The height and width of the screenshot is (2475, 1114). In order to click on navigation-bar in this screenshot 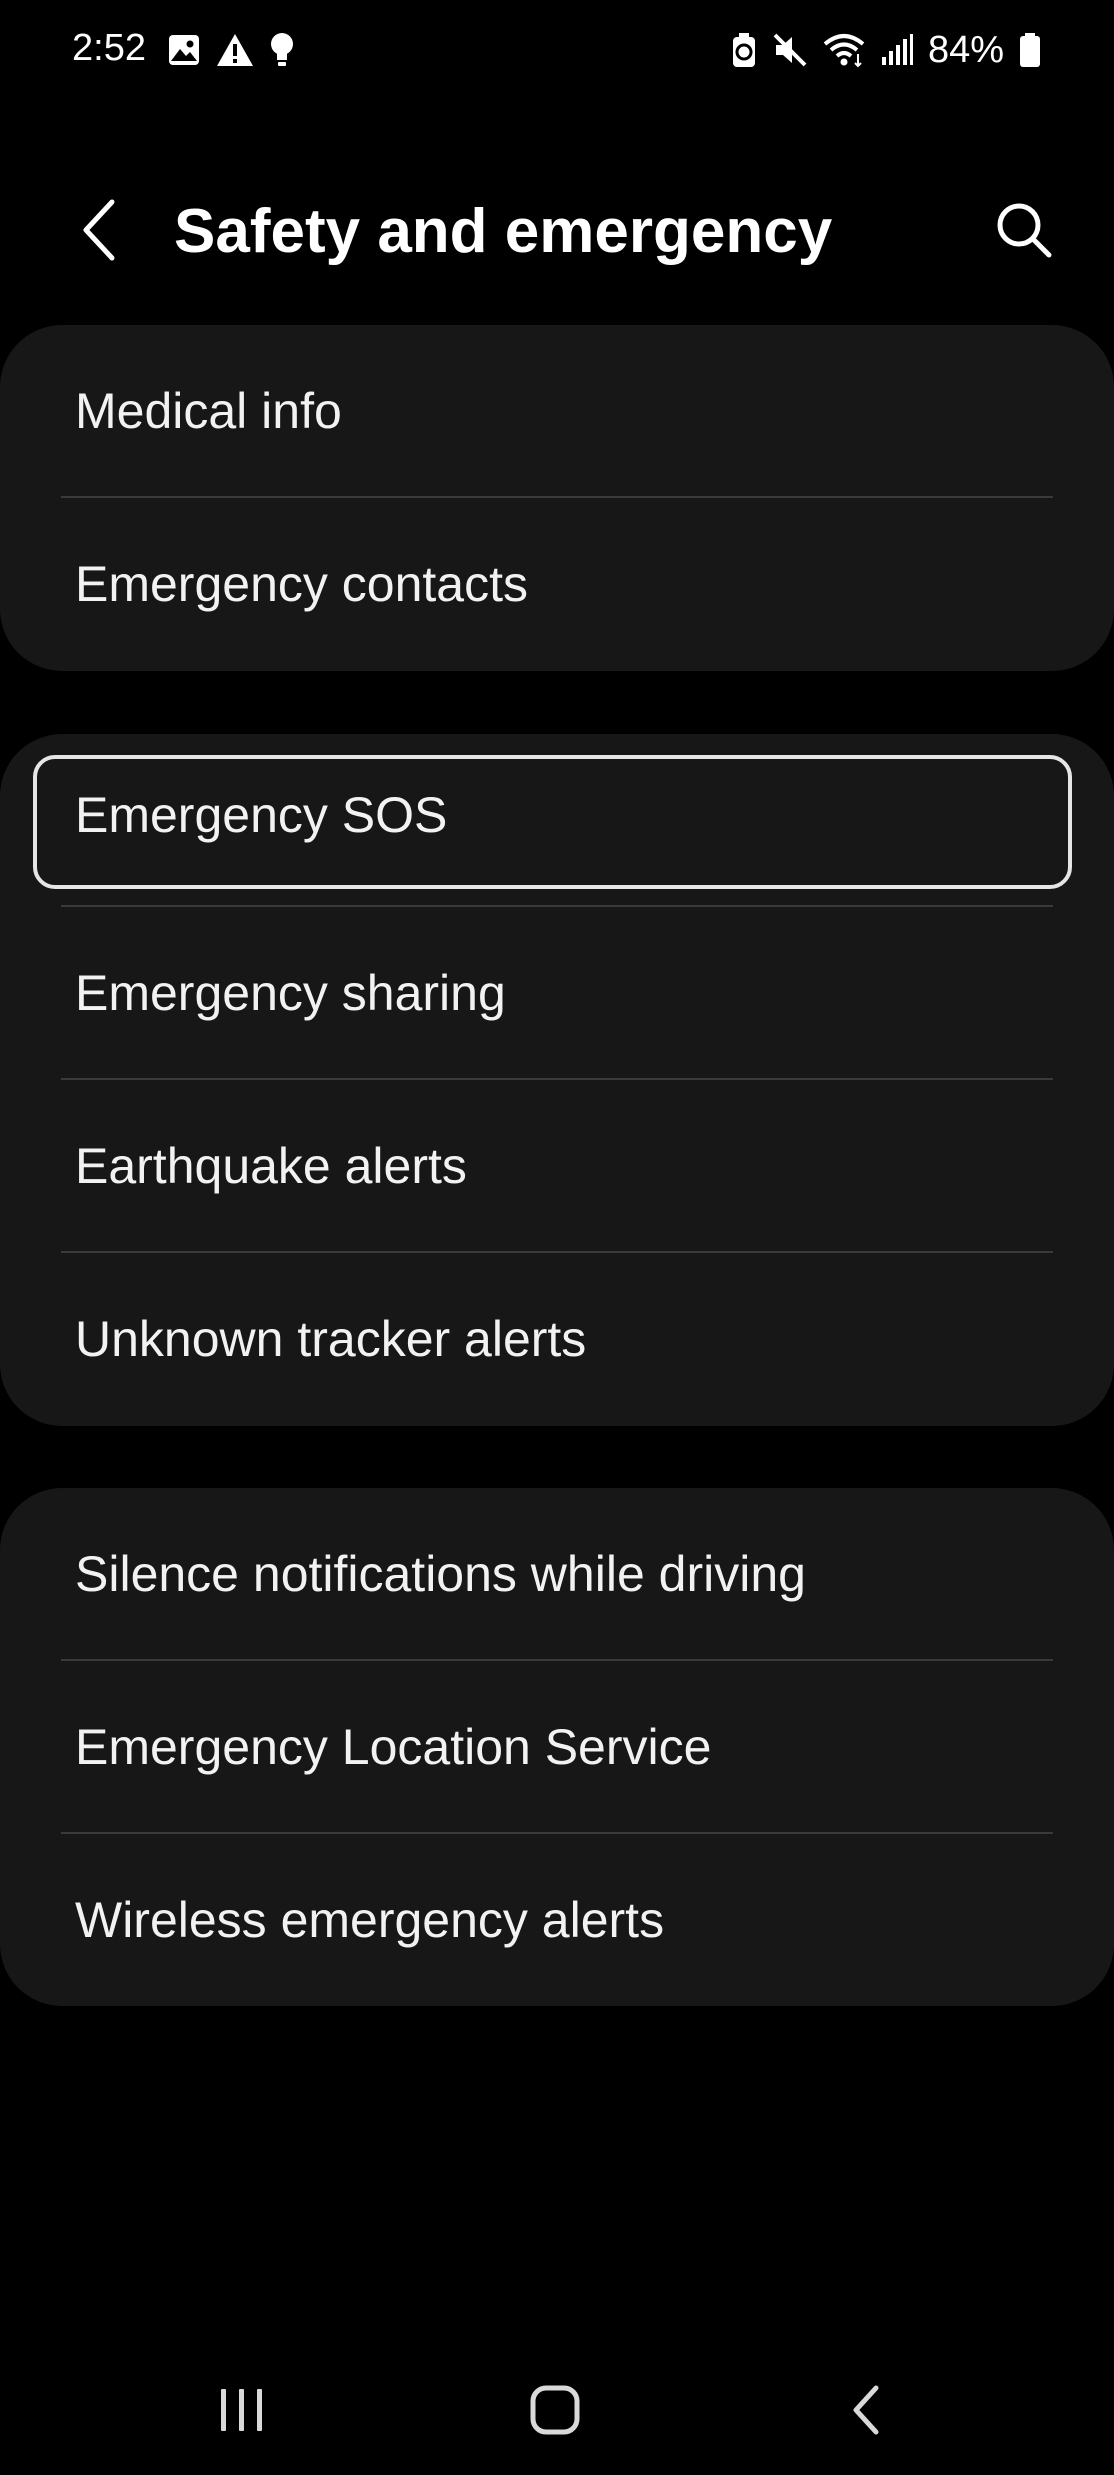, I will do `click(557, 2400)`.